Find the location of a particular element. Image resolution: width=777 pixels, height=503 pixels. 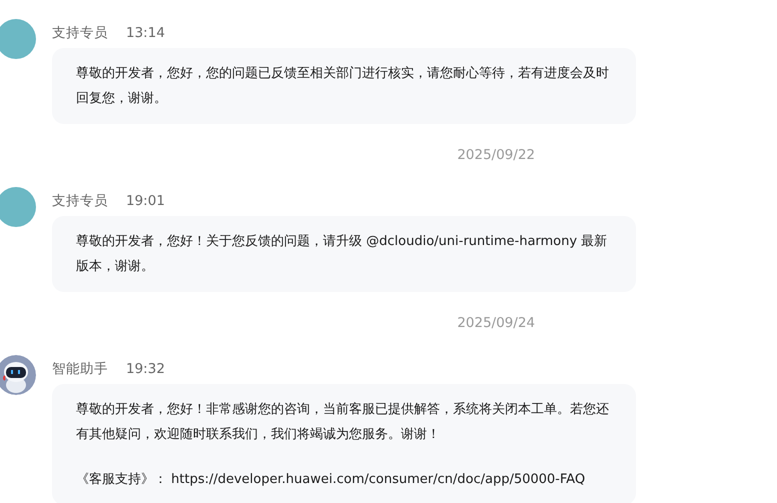

message-time: 19:01 is located at coordinates (145, 201).